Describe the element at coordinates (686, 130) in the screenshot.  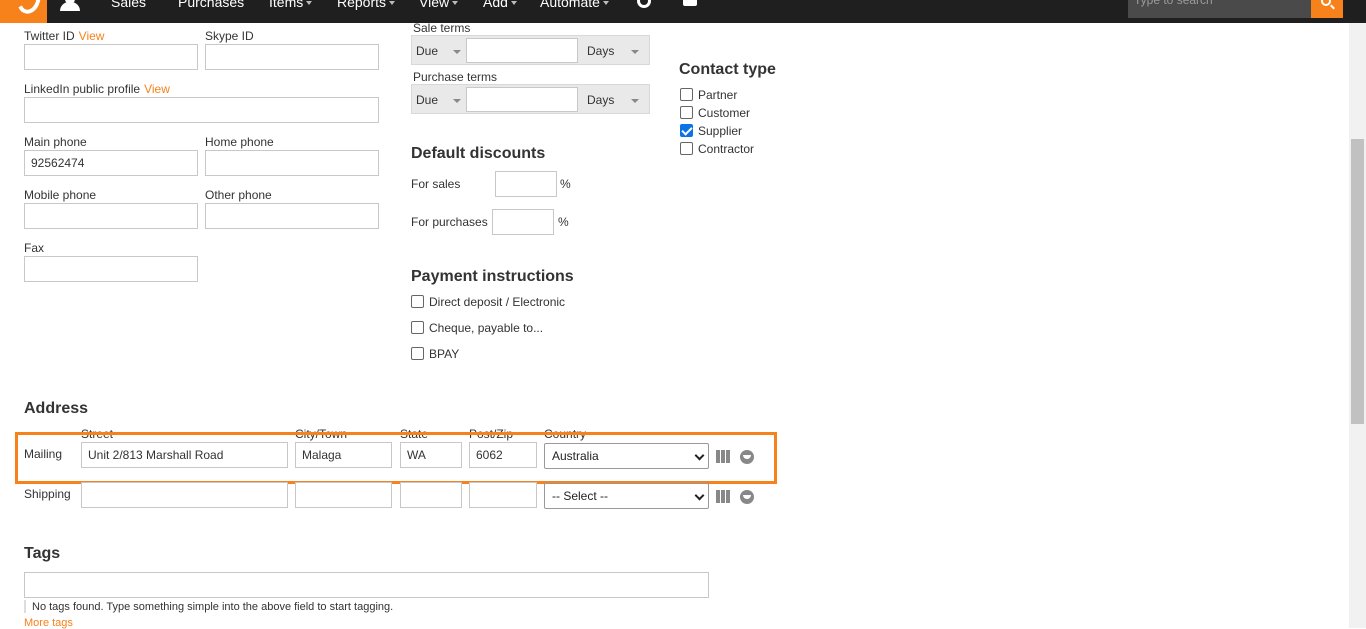
I see `supplier-checkbox` at that location.